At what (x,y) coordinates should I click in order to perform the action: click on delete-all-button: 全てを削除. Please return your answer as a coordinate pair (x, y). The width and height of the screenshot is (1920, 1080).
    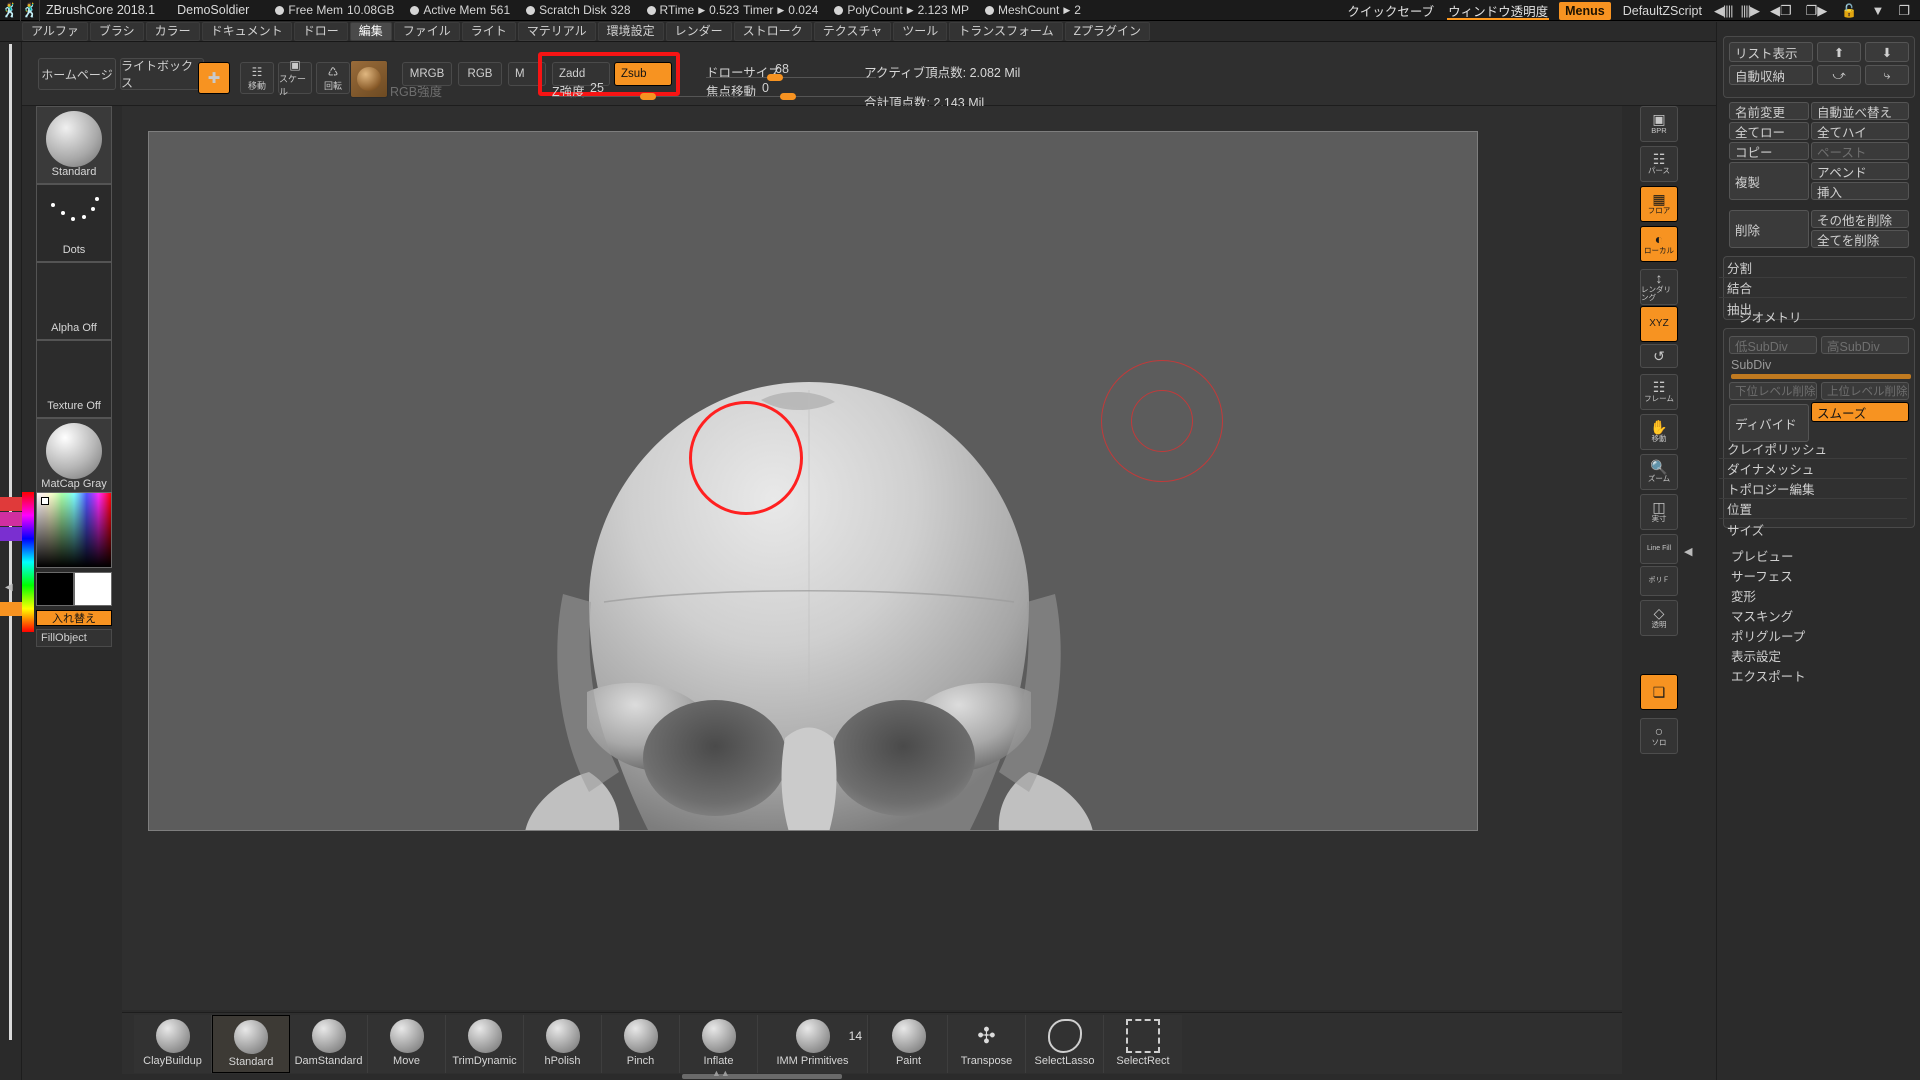
    Looking at the image, I should click on (1860, 239).